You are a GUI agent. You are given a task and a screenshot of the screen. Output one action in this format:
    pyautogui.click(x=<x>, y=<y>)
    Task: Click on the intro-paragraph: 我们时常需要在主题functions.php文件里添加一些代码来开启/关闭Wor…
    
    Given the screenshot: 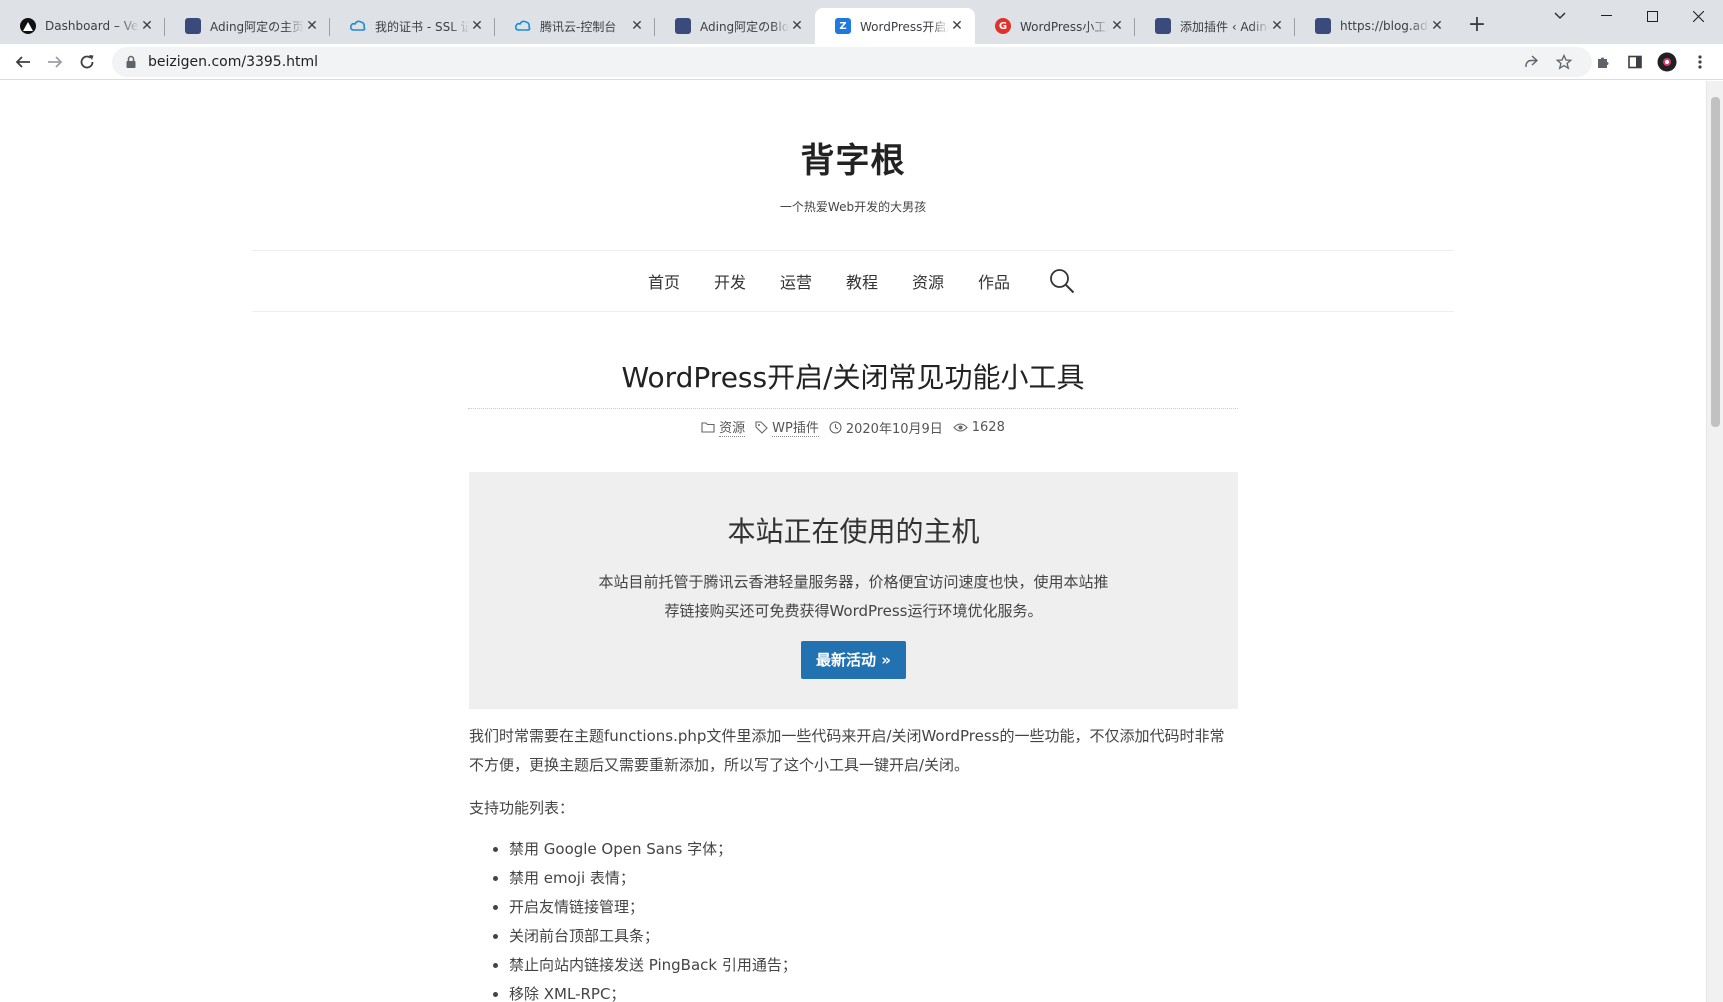 What is the action you would take?
    pyautogui.click(x=847, y=750)
    